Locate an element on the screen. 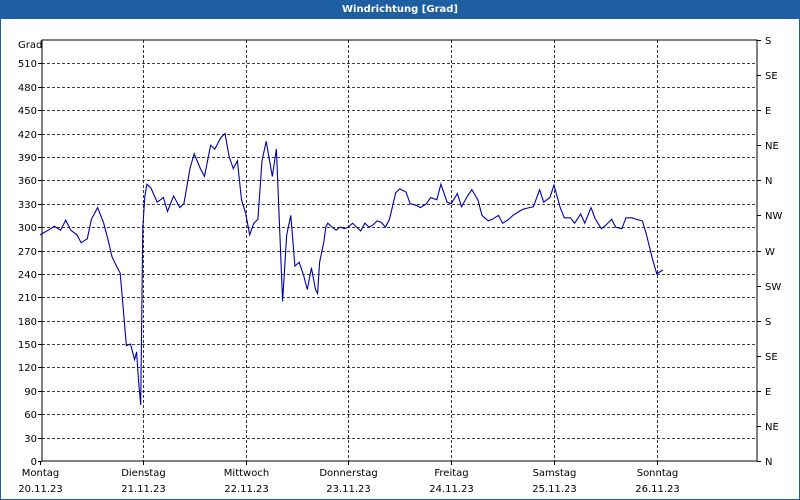  y-right-tick-label: S is located at coordinates (768, 41).